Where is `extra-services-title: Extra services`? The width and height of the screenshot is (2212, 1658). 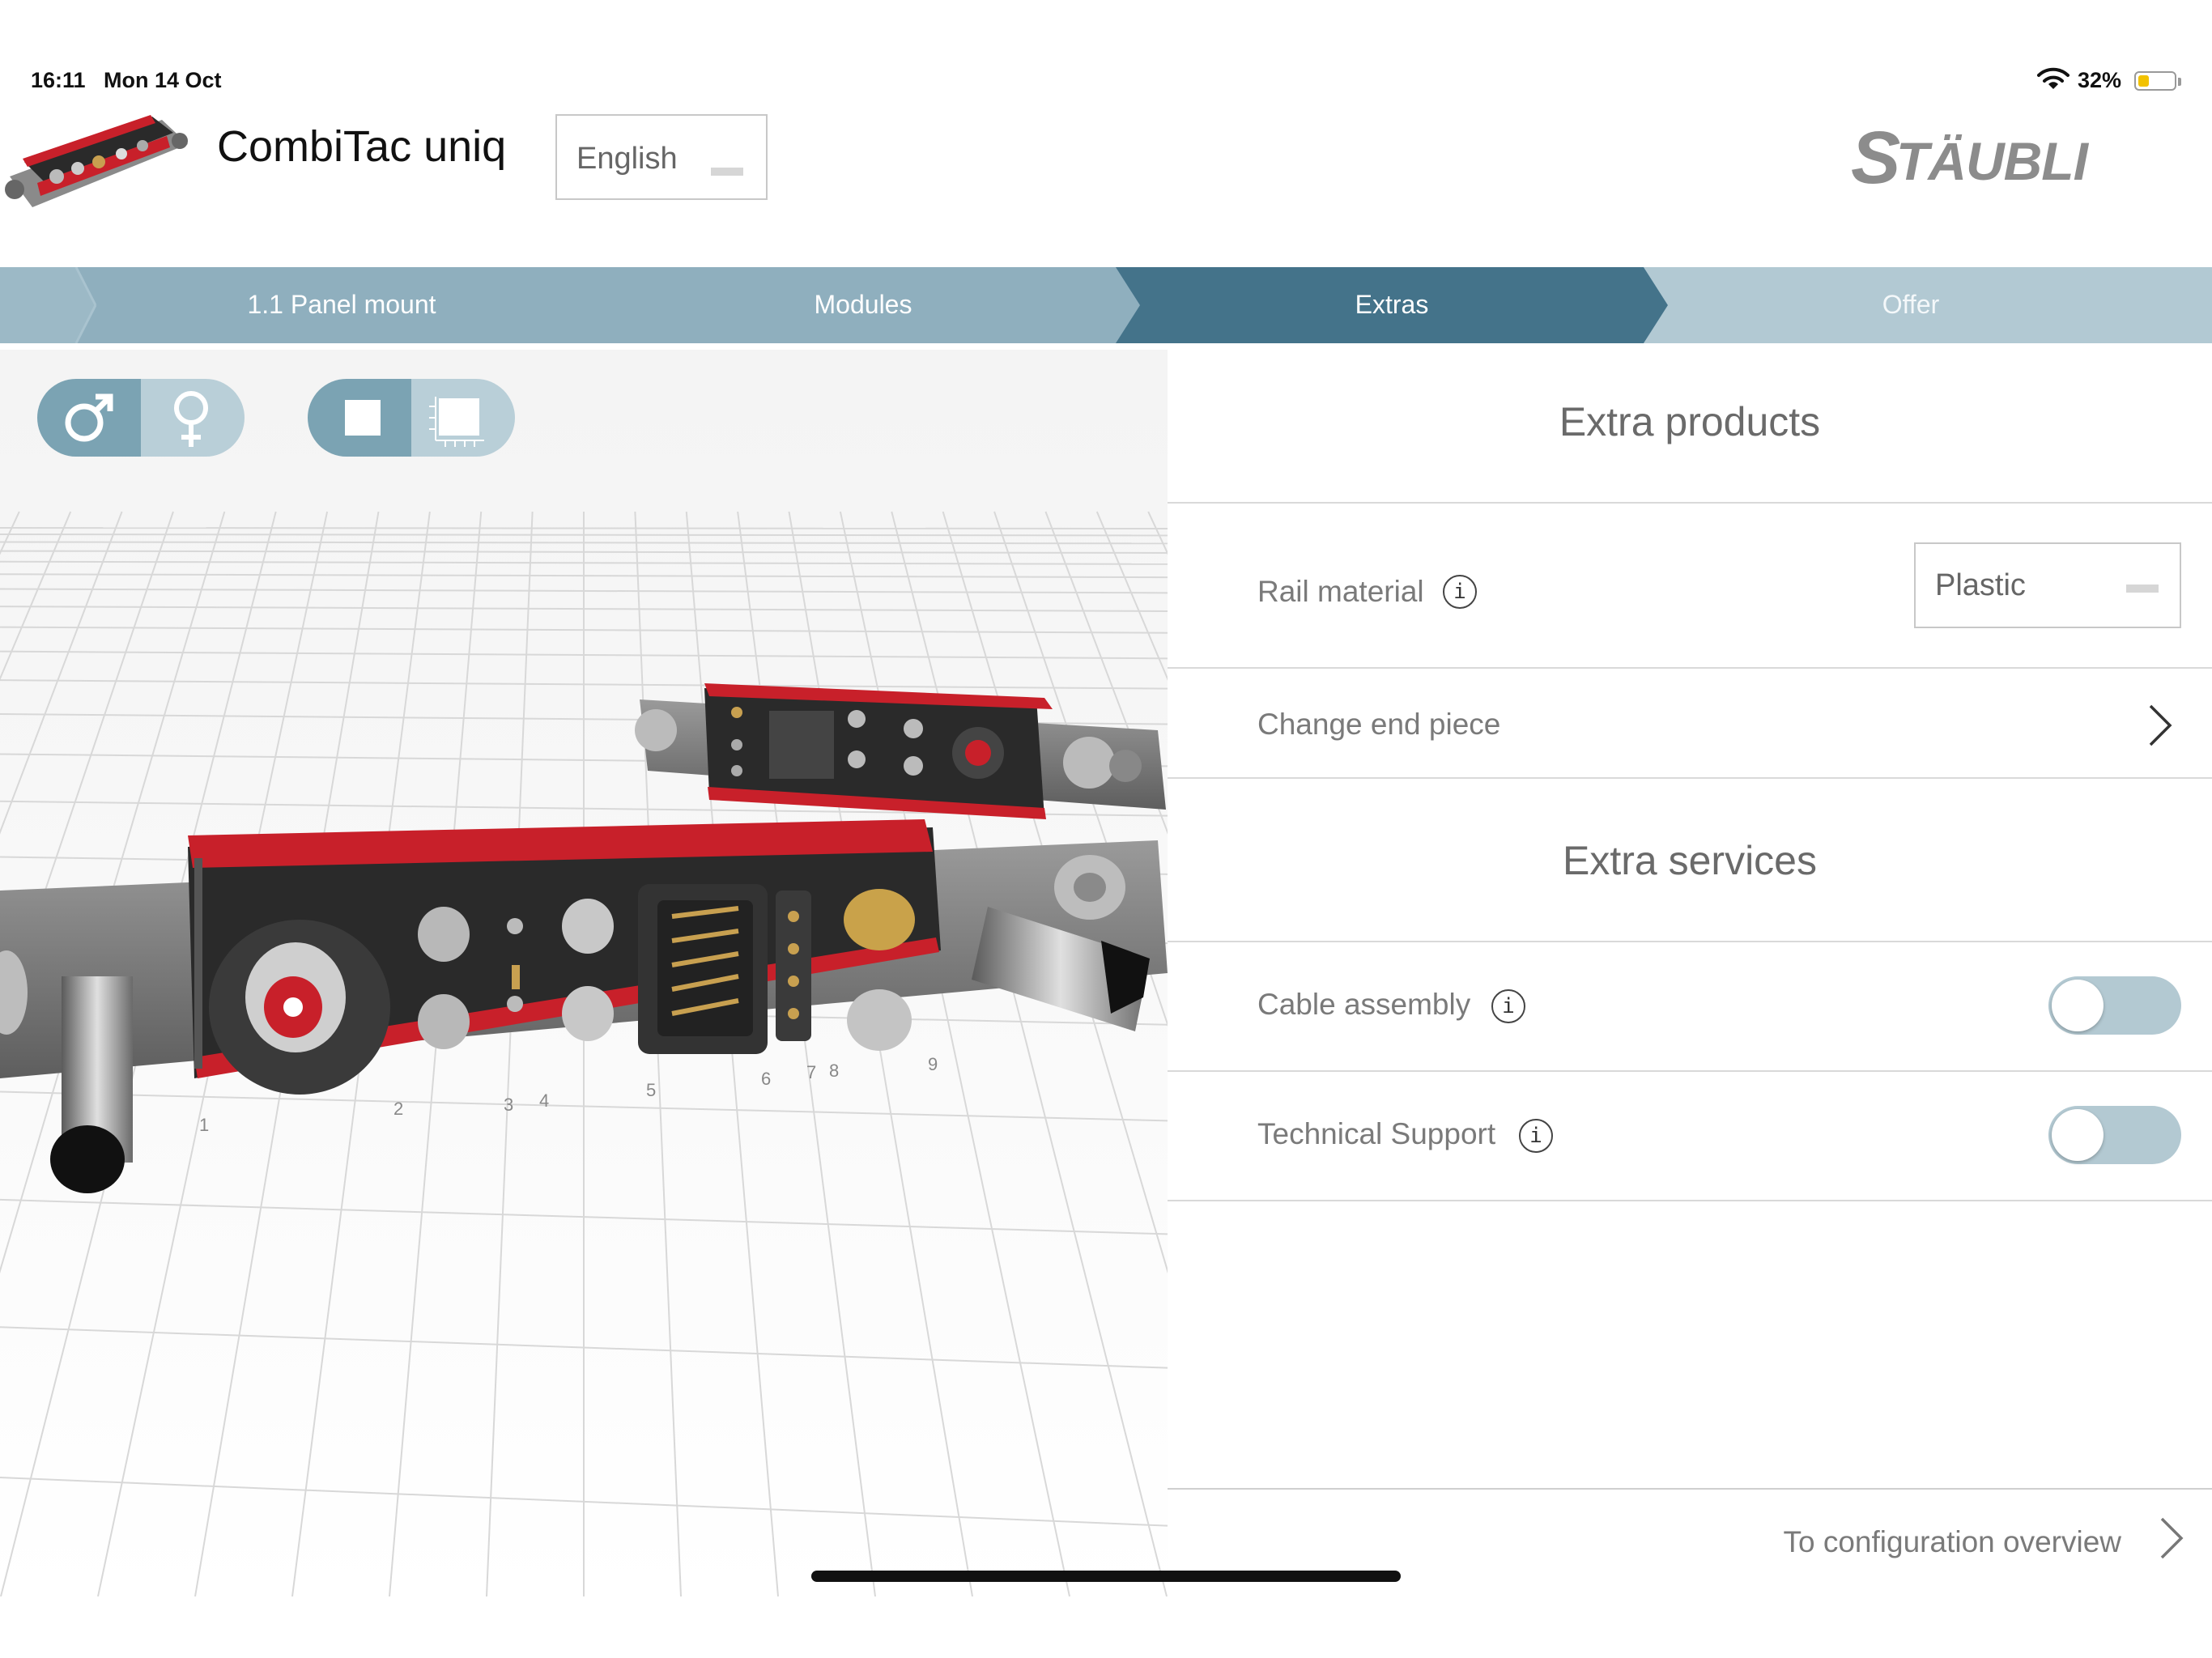 extra-services-title: Extra services is located at coordinates (1690, 860).